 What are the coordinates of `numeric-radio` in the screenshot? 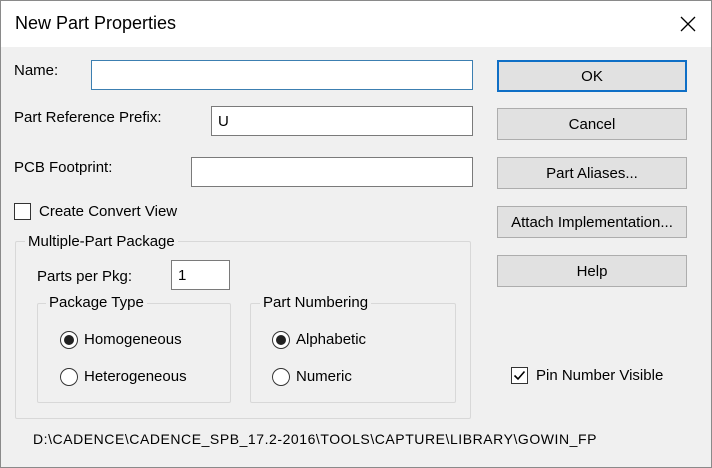 It's located at (281, 377).